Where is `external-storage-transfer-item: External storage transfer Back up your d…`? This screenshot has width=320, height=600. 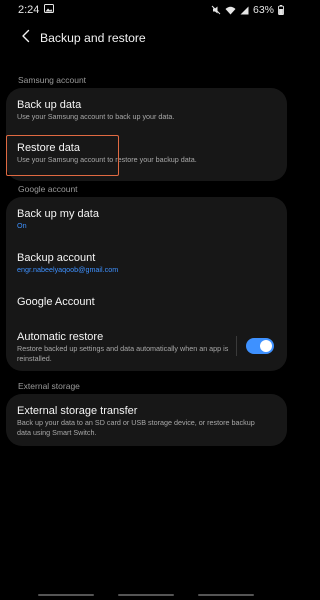
external-storage-transfer-item: External storage transfer Back up your d… is located at coordinates (146, 420).